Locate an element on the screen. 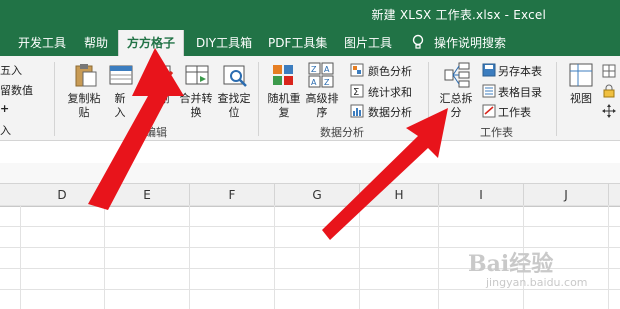 This screenshot has height=309, width=620. lightbulb-icon is located at coordinates (418, 41).